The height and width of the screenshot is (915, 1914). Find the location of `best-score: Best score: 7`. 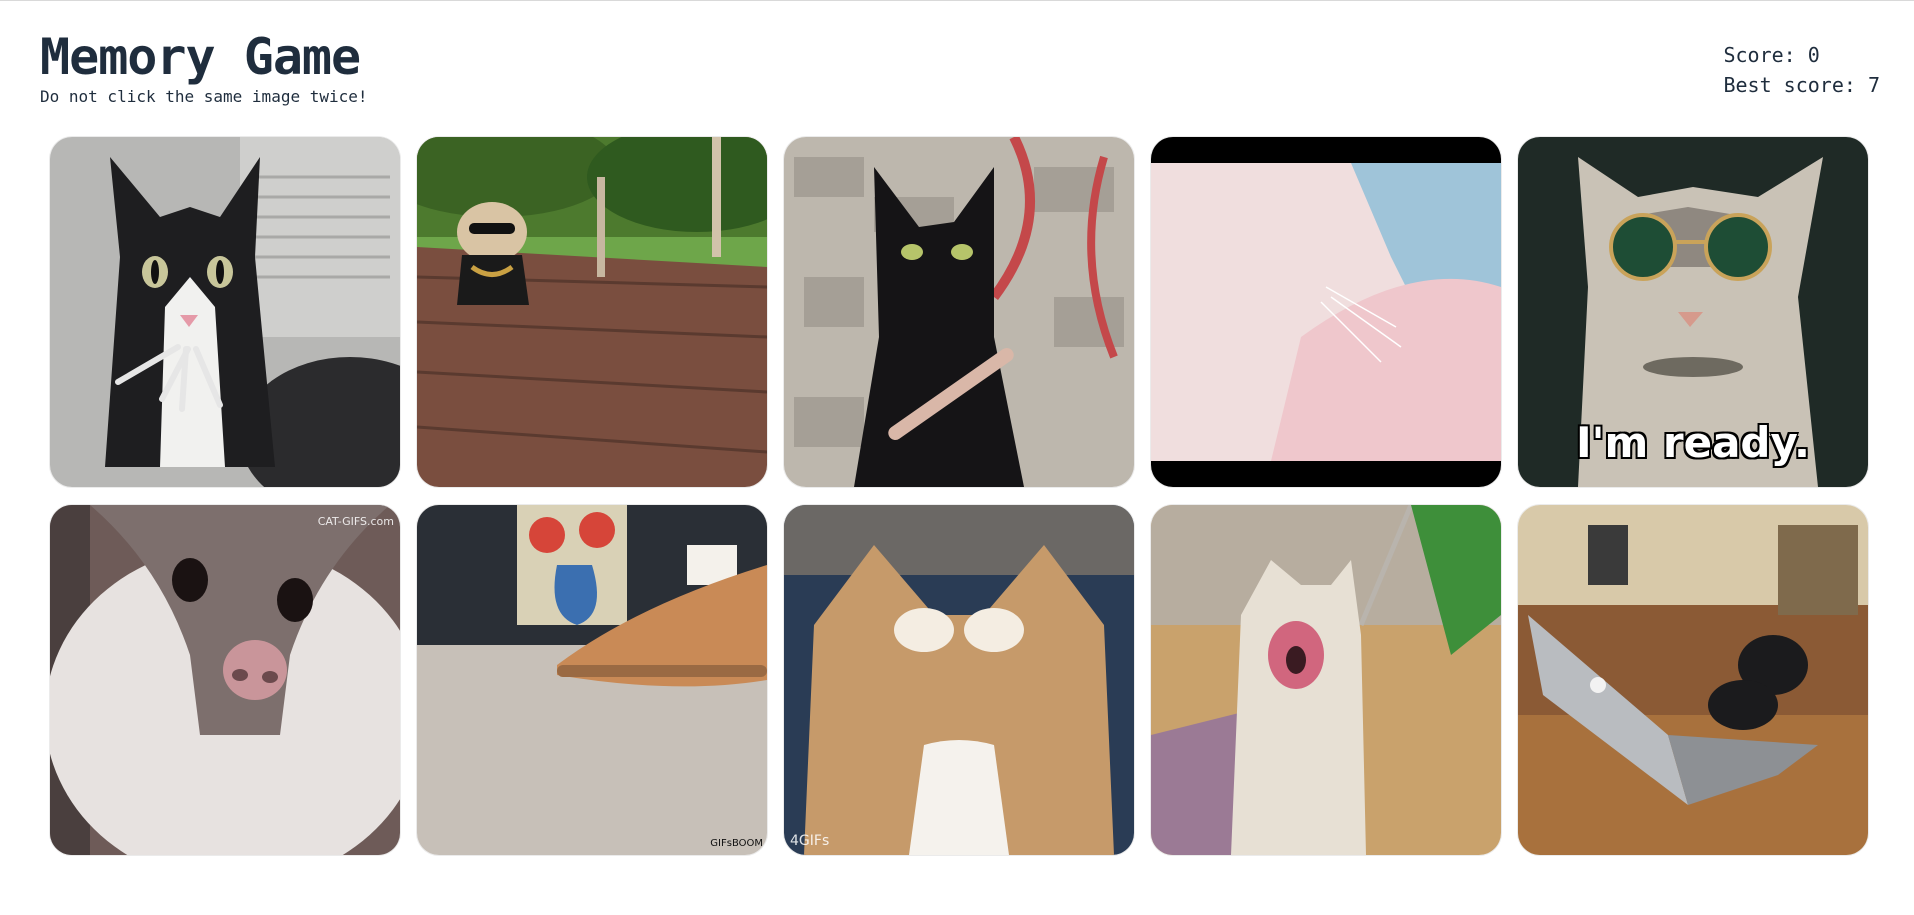

best-score: Best score: 7 is located at coordinates (1801, 85).